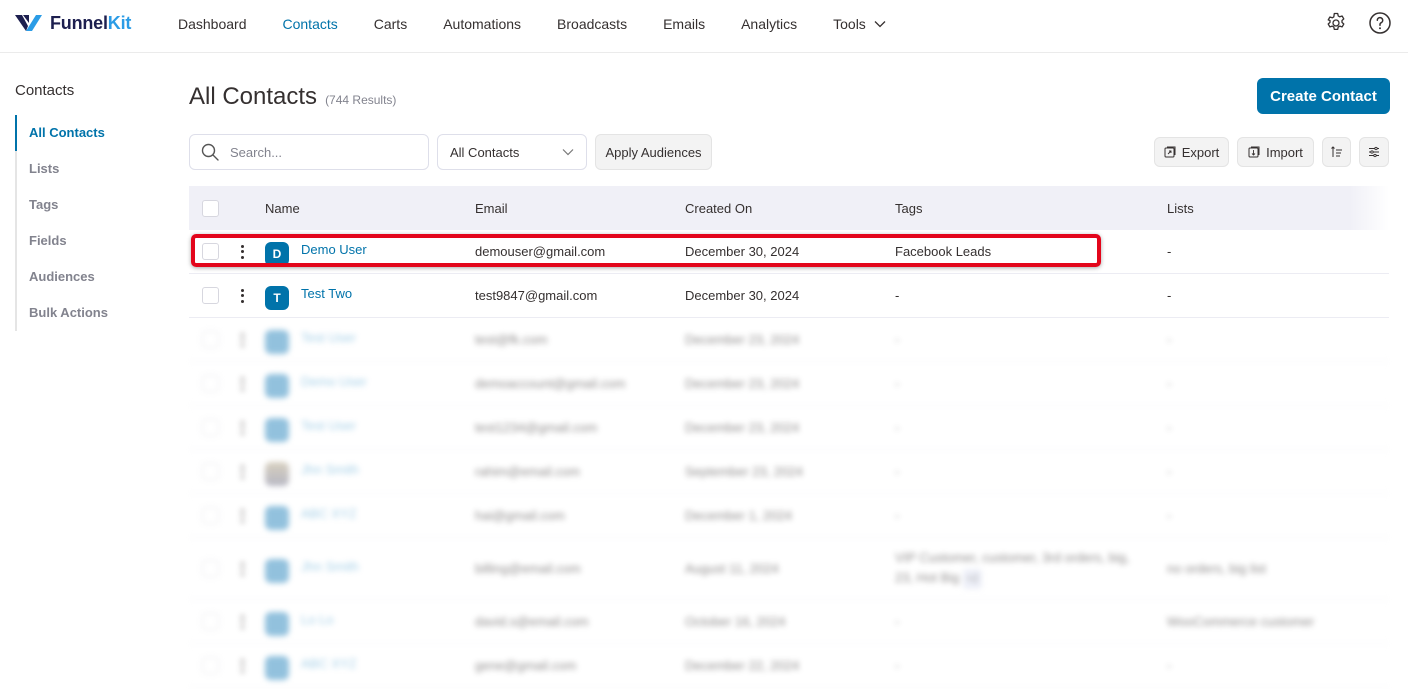 This screenshot has height=689, width=1408. Describe the element at coordinates (277, 254) in the screenshot. I see `avatar: D` at that location.